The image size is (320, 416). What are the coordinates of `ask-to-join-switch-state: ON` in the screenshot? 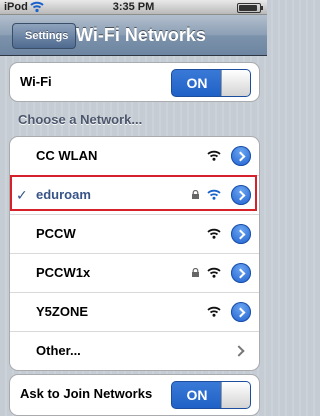 It's located at (197, 395).